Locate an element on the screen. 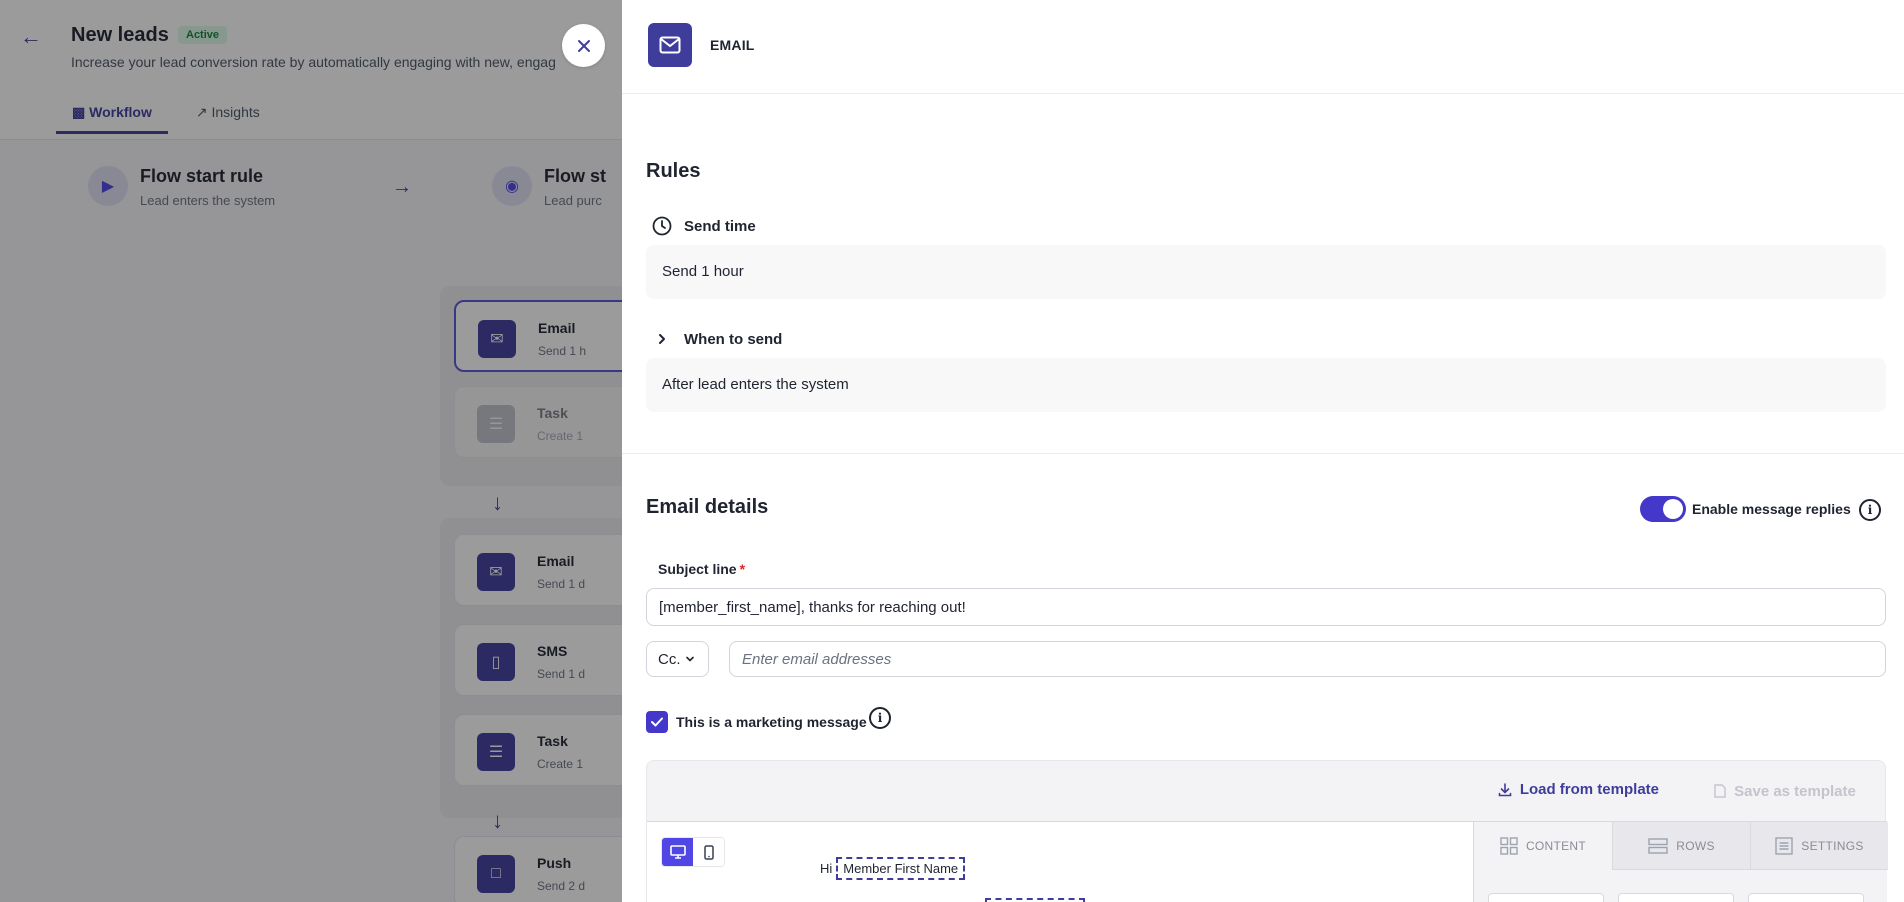 This screenshot has height=902, width=1904. when-to-send-toggle: When to send is located at coordinates (717, 339).